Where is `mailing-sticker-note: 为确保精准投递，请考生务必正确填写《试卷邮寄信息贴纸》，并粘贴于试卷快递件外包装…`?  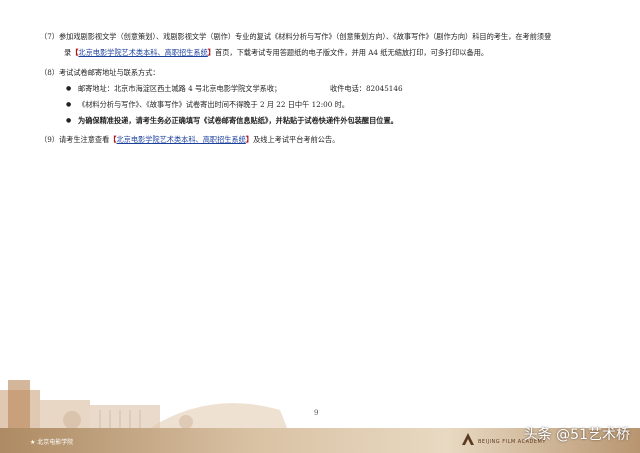 mailing-sticker-note: 为确保精准投递，请考生务必正确填写《试卷邮寄信息贴纸》，并粘贴于试卷快递件外包装… is located at coordinates (238, 120).